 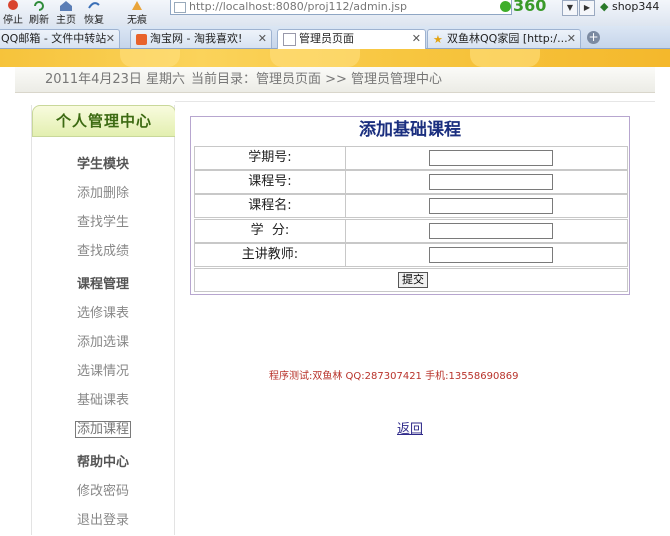 I want to click on brand-360-logo: 360, so click(x=523, y=7).